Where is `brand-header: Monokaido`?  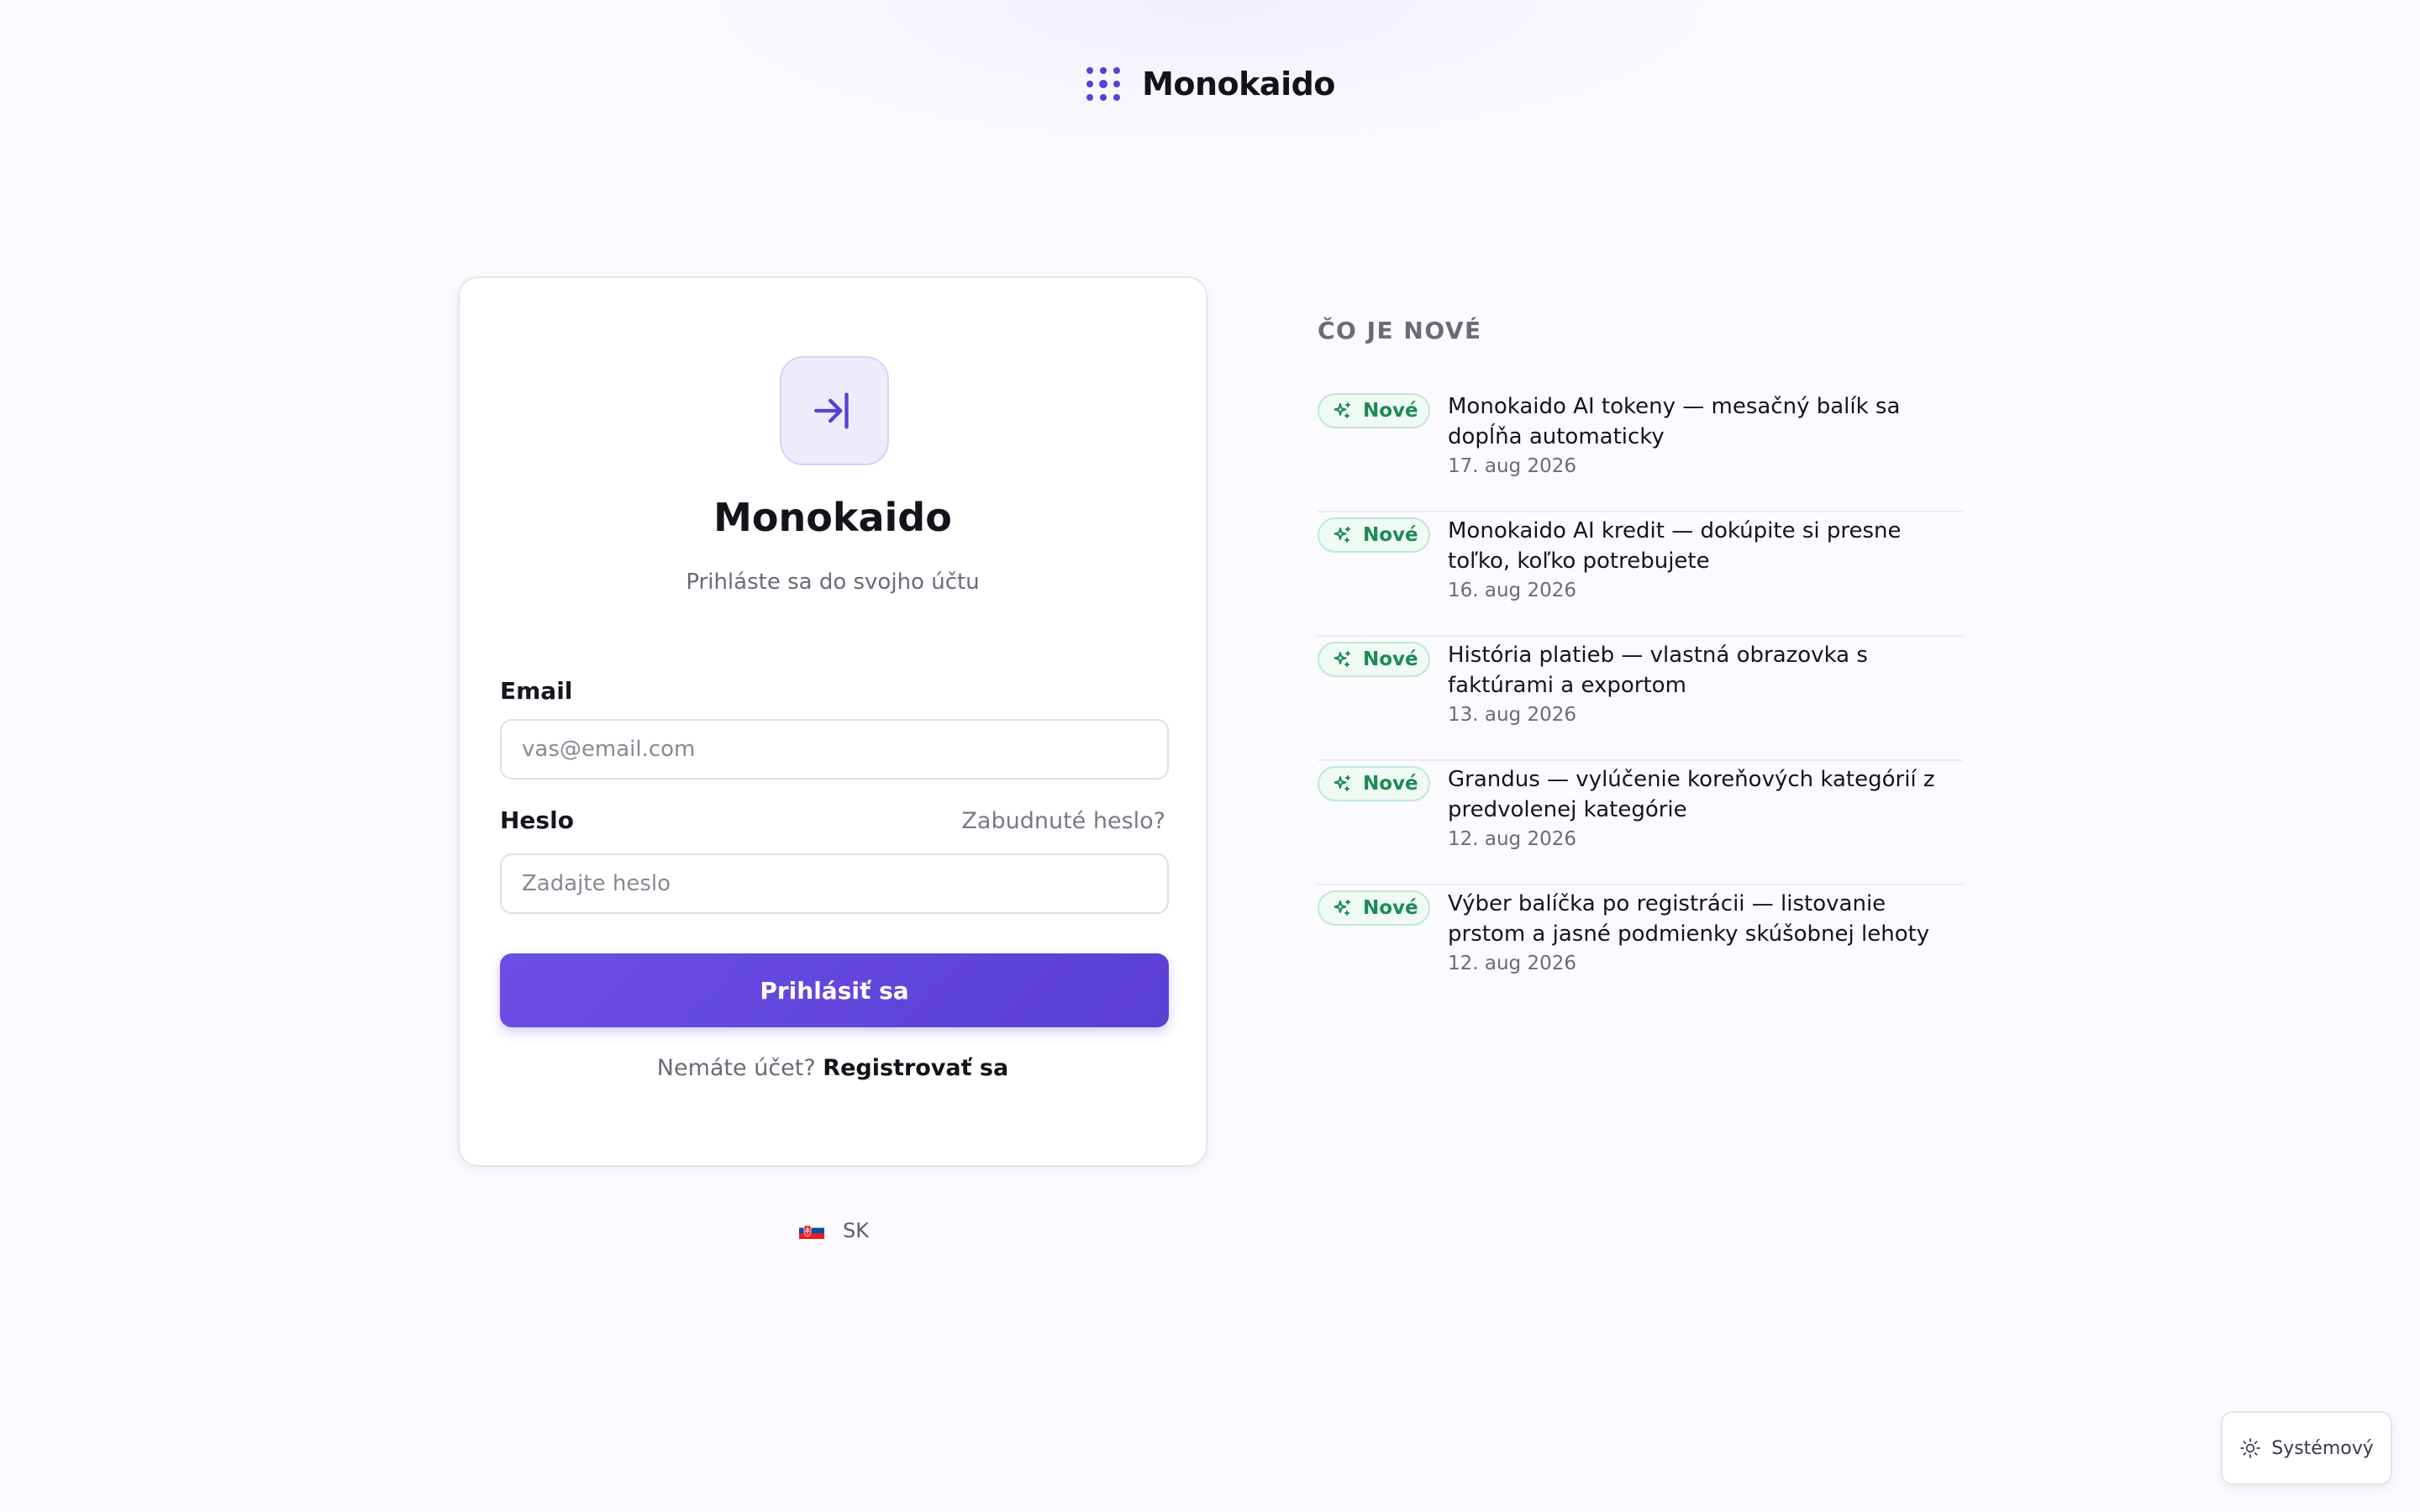 brand-header: Monokaido is located at coordinates (1210, 84).